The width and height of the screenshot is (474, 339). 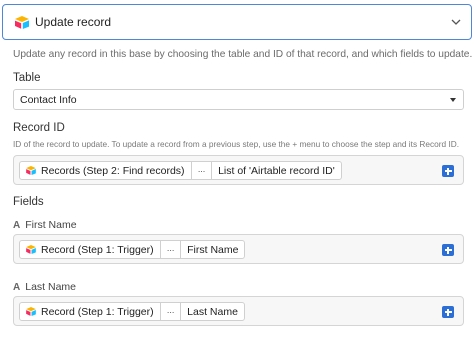 What do you see at coordinates (113, 170) in the screenshot?
I see `token-step-label: Records (Step 2: Find records)` at bounding box center [113, 170].